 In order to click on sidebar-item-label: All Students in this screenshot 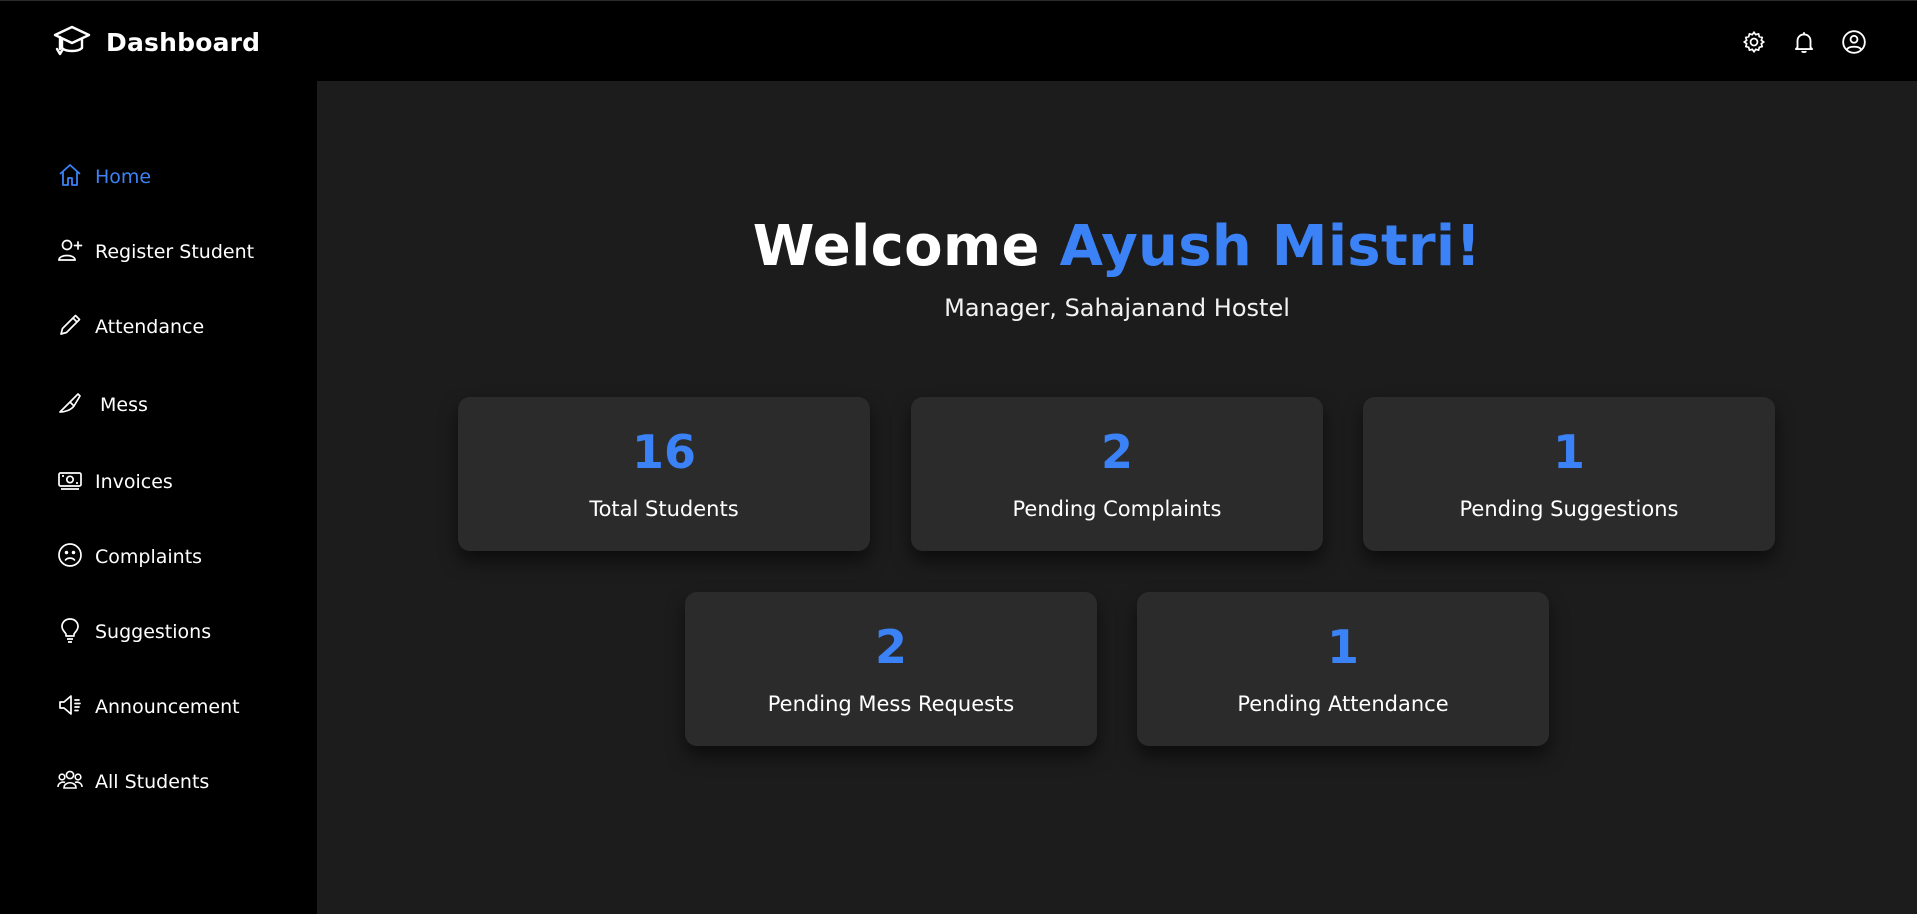, I will do `click(152, 782)`.